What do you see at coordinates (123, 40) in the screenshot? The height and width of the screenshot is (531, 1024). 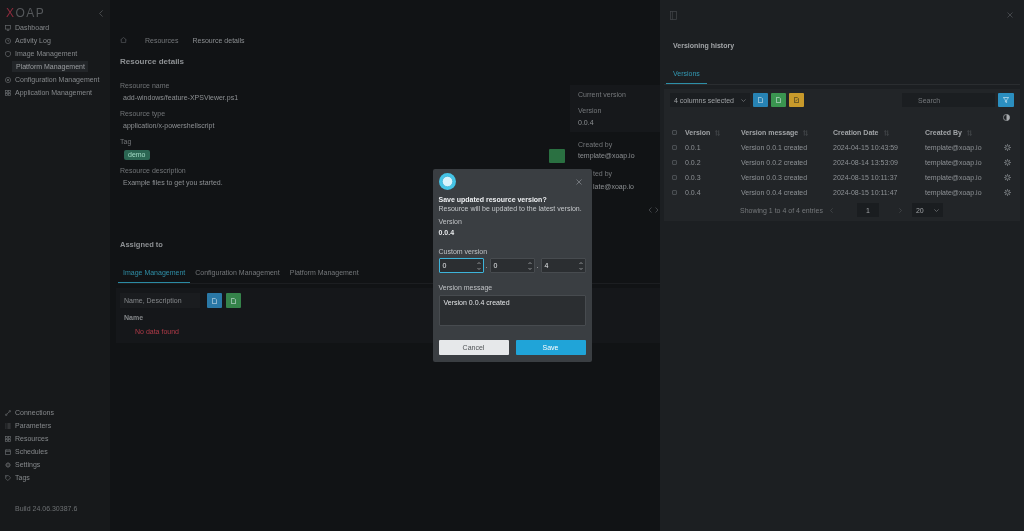 I see `home-icon` at bounding box center [123, 40].